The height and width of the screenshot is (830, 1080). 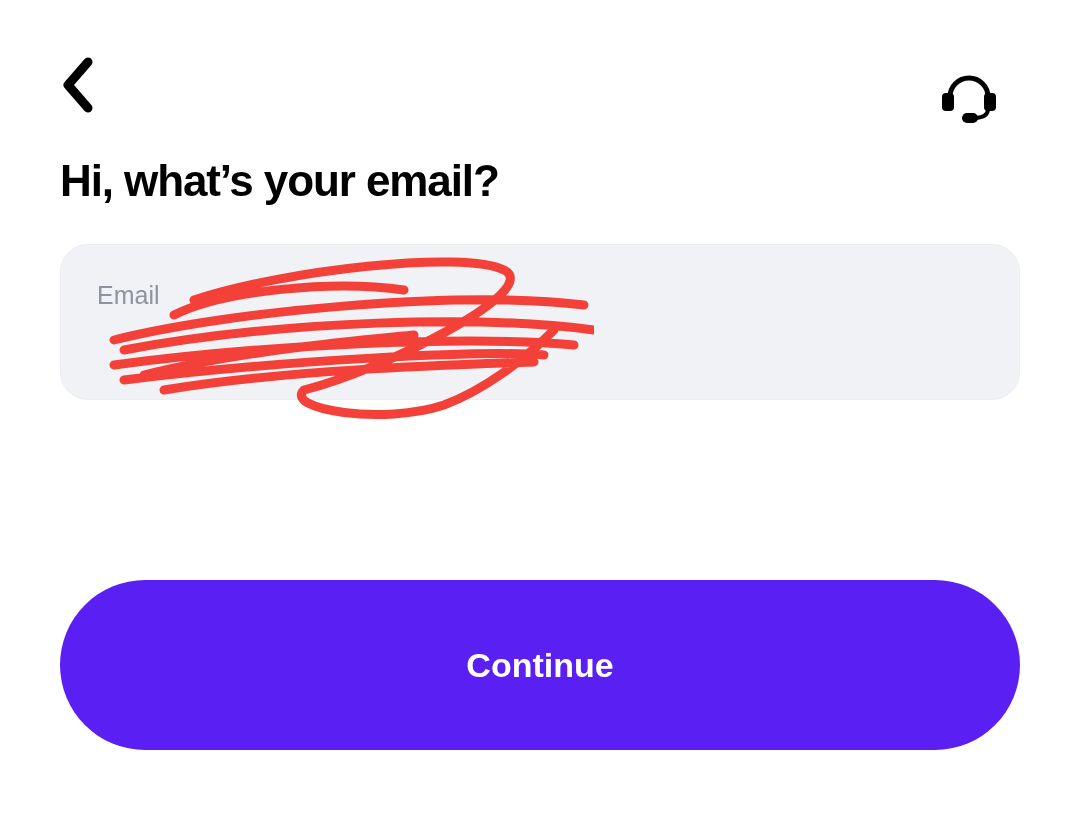 What do you see at coordinates (77, 85) in the screenshot?
I see `back-icon` at bounding box center [77, 85].